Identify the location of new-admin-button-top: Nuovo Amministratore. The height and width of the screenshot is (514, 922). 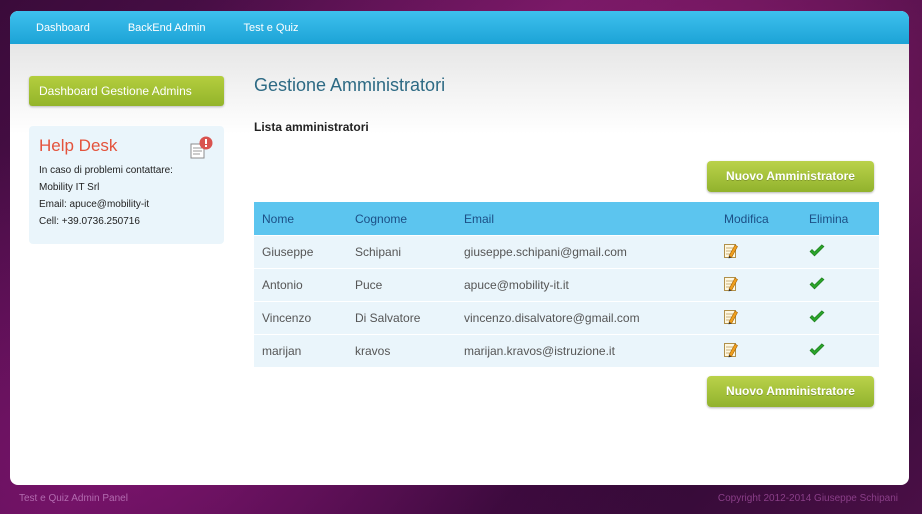
(790, 176).